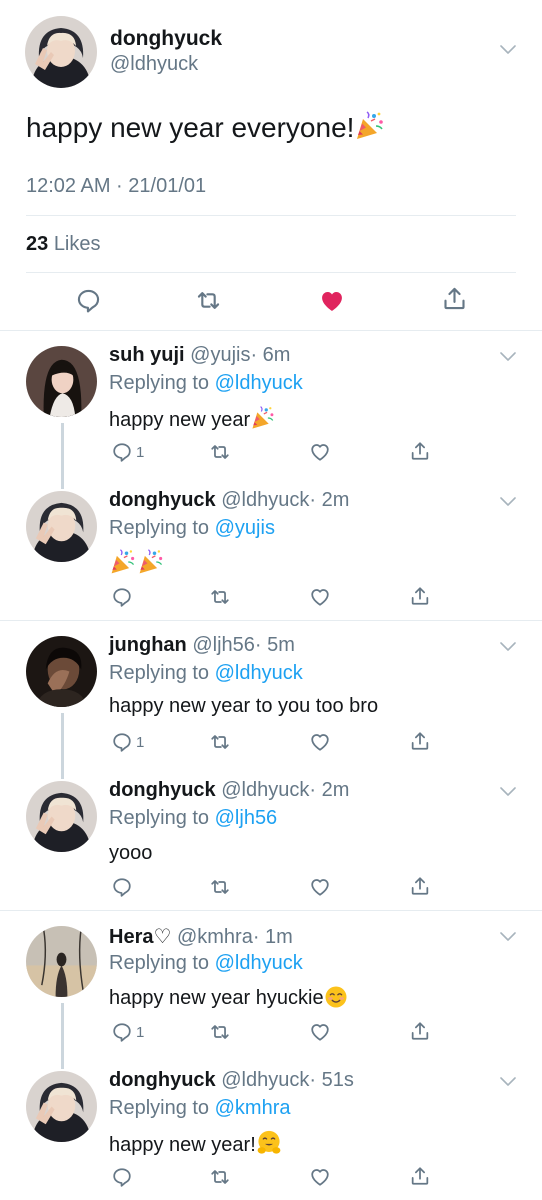 This screenshot has width=542, height=1200. I want to click on tweet-text: happy new year everyone!, so click(206, 127).